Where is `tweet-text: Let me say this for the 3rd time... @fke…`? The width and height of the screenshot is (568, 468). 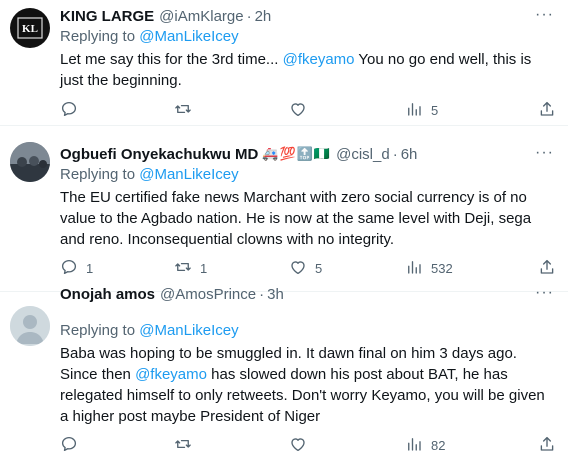 tweet-text: Let me say this for the 3rd time... @fke… is located at coordinates (308, 70).